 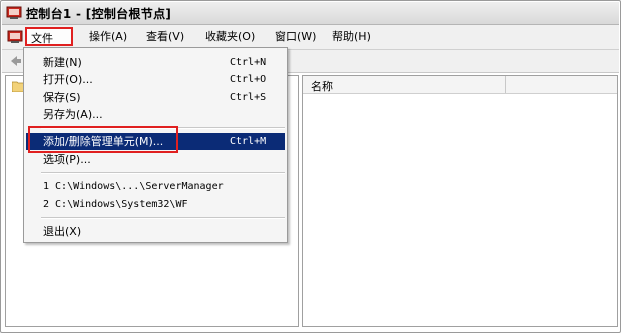 I want to click on menu-help: 帮助(H), so click(x=351, y=37).